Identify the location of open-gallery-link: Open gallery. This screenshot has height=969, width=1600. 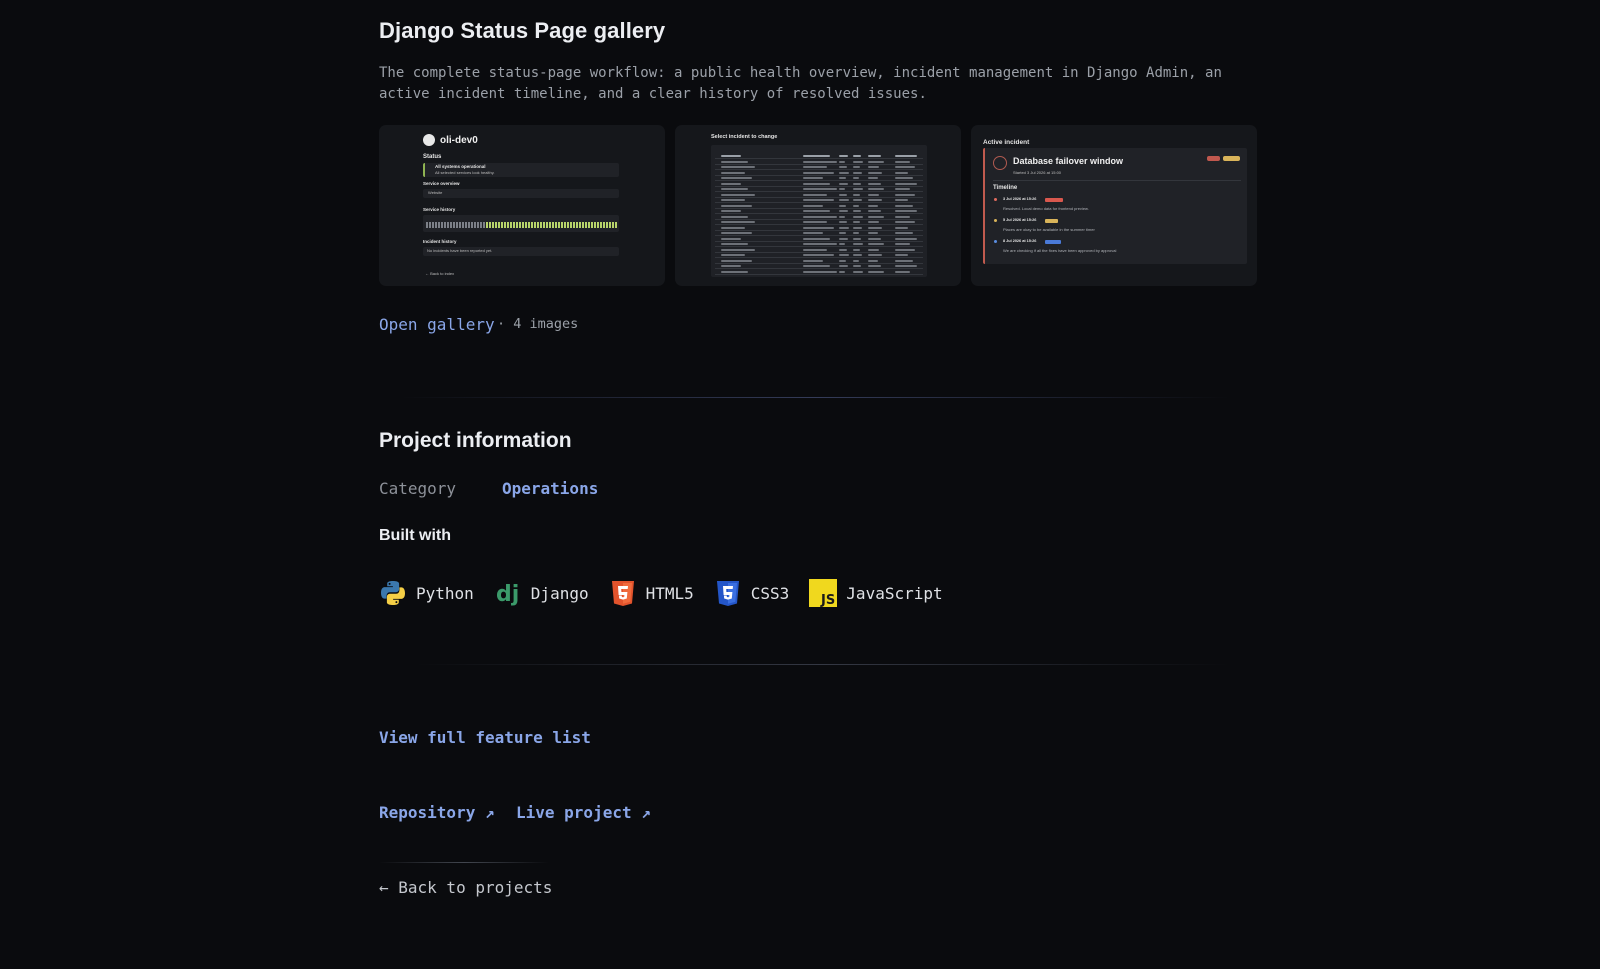
(437, 324).